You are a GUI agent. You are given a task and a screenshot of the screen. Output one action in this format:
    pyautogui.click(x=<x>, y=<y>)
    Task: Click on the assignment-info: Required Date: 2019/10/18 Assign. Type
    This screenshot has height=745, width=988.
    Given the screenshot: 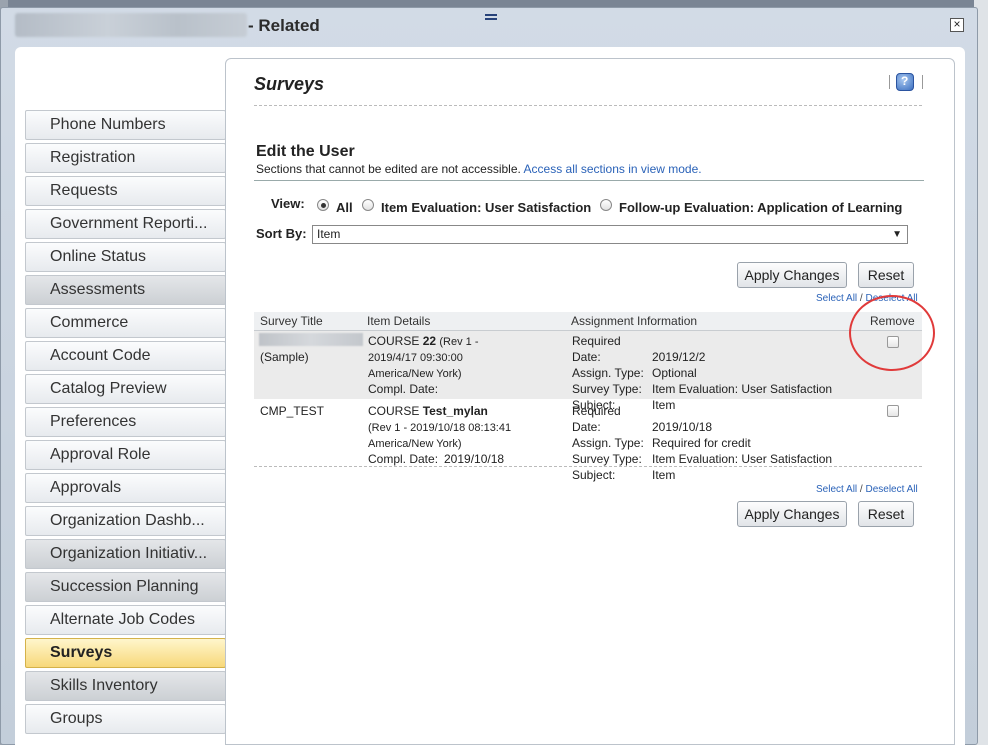 What is the action you would take?
    pyautogui.click(x=722, y=443)
    